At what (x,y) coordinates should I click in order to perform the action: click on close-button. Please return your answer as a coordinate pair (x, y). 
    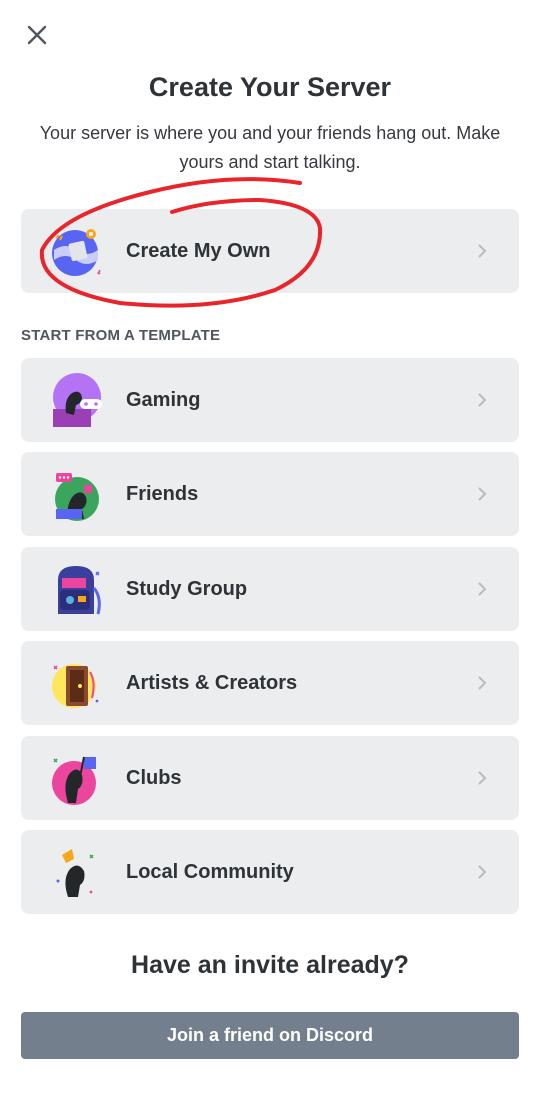
    Looking at the image, I should click on (37, 35).